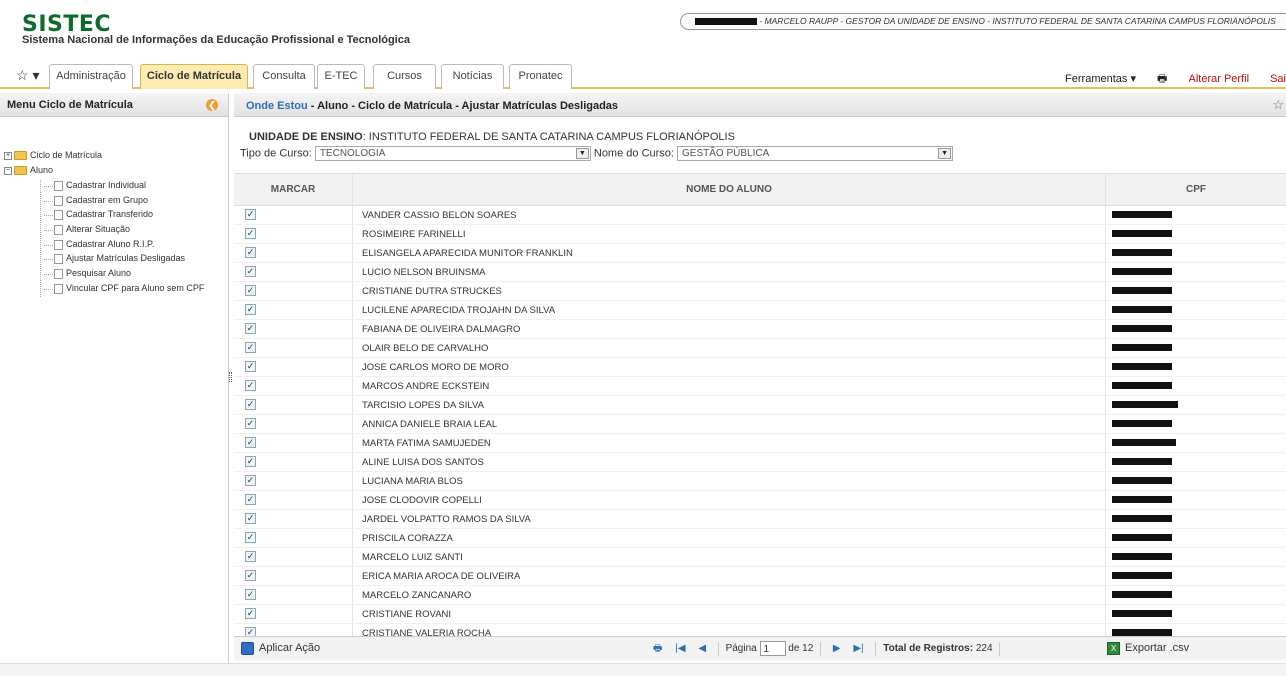  Describe the element at coordinates (58, 244) in the screenshot. I see `document-icon` at that location.